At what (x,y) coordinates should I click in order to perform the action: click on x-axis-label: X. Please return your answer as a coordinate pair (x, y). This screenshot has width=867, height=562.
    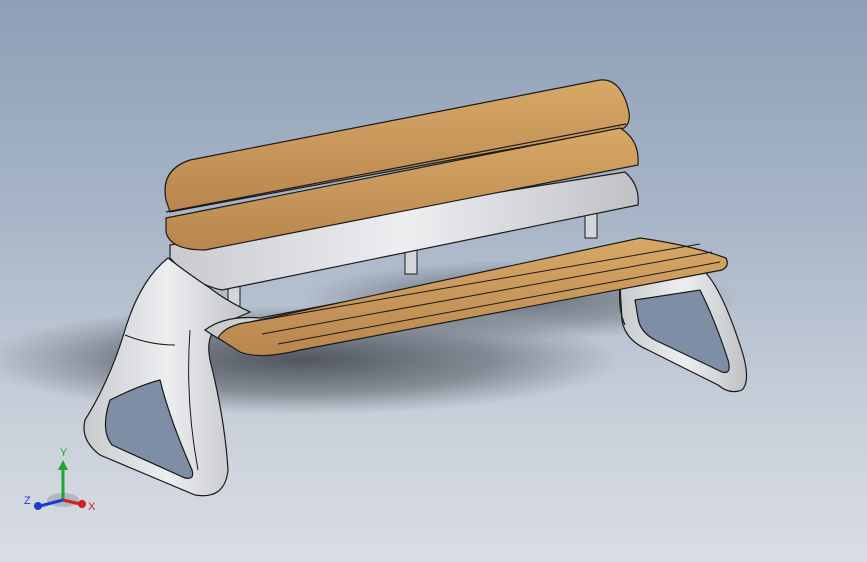
    Looking at the image, I should click on (92, 507).